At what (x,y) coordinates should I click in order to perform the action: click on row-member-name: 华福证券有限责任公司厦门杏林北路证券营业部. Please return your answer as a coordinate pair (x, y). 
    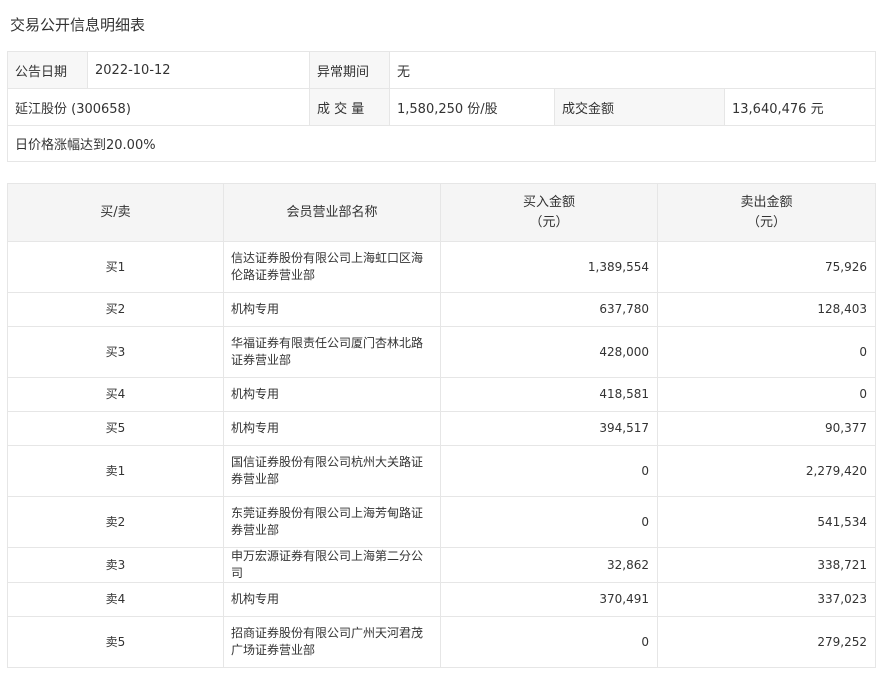
    Looking at the image, I should click on (332, 352).